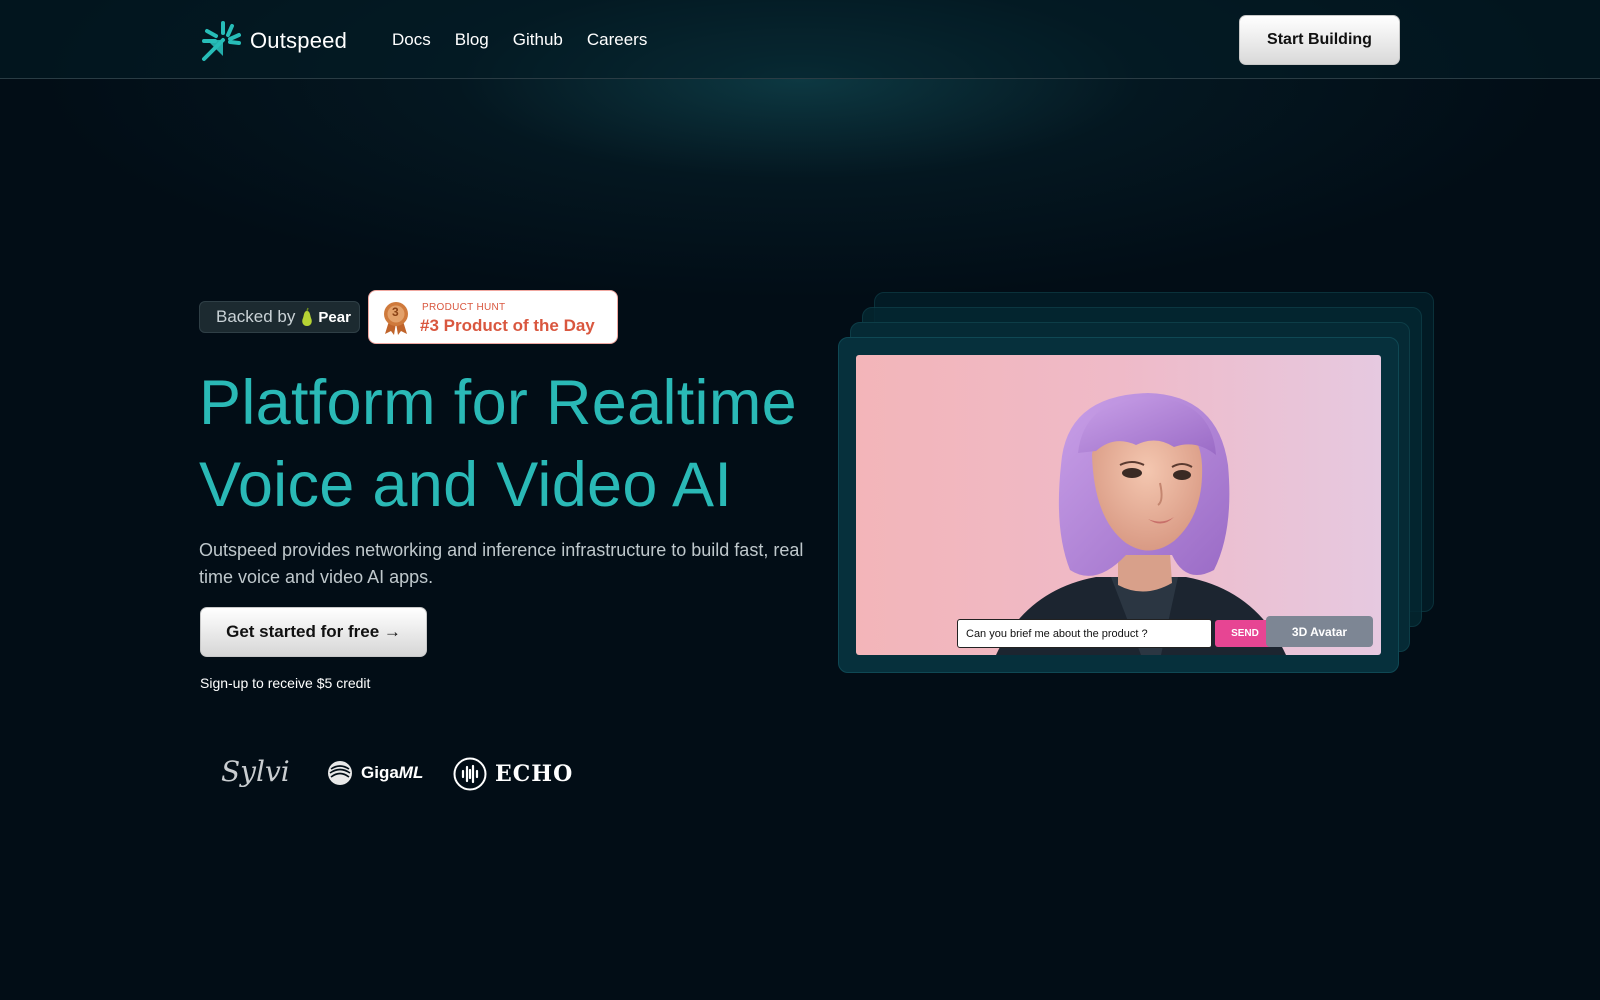 This screenshot has width=1600, height=1000. What do you see at coordinates (534, 774) in the screenshot?
I see `echo-wordmark: ECHO` at bounding box center [534, 774].